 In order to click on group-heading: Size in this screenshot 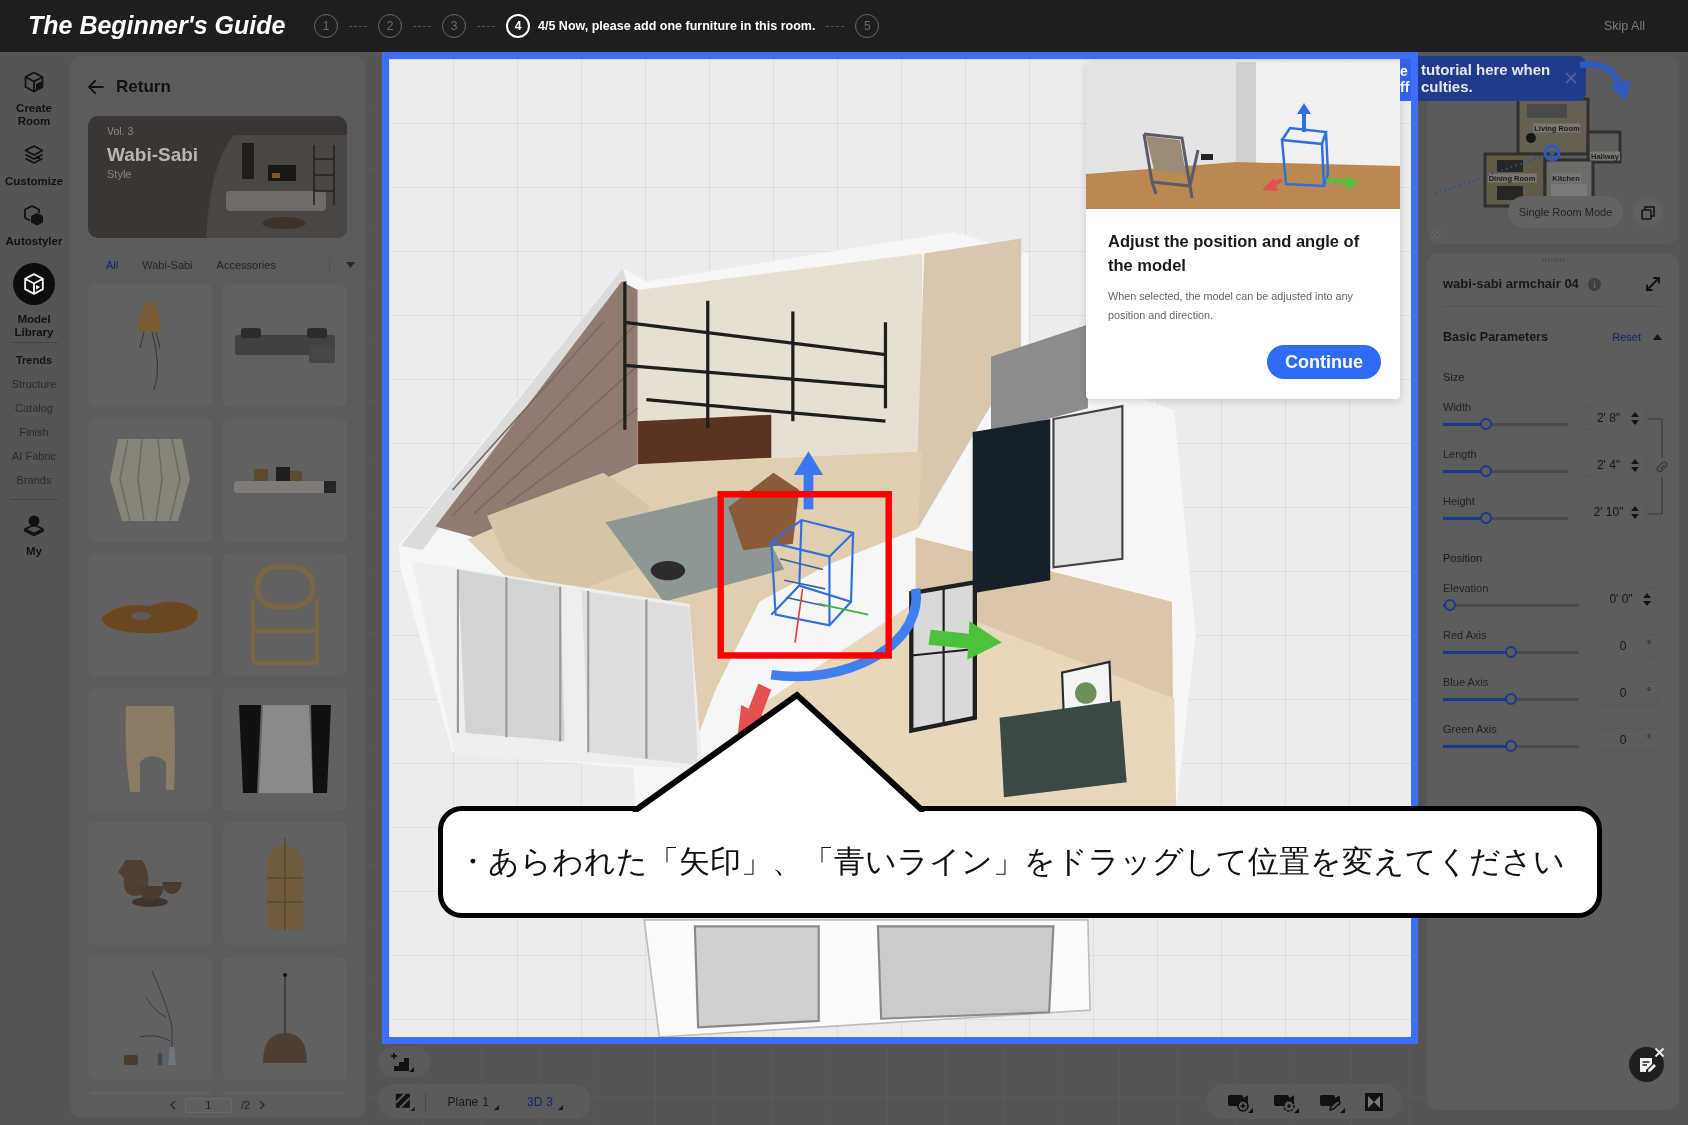, I will do `click(1454, 377)`.